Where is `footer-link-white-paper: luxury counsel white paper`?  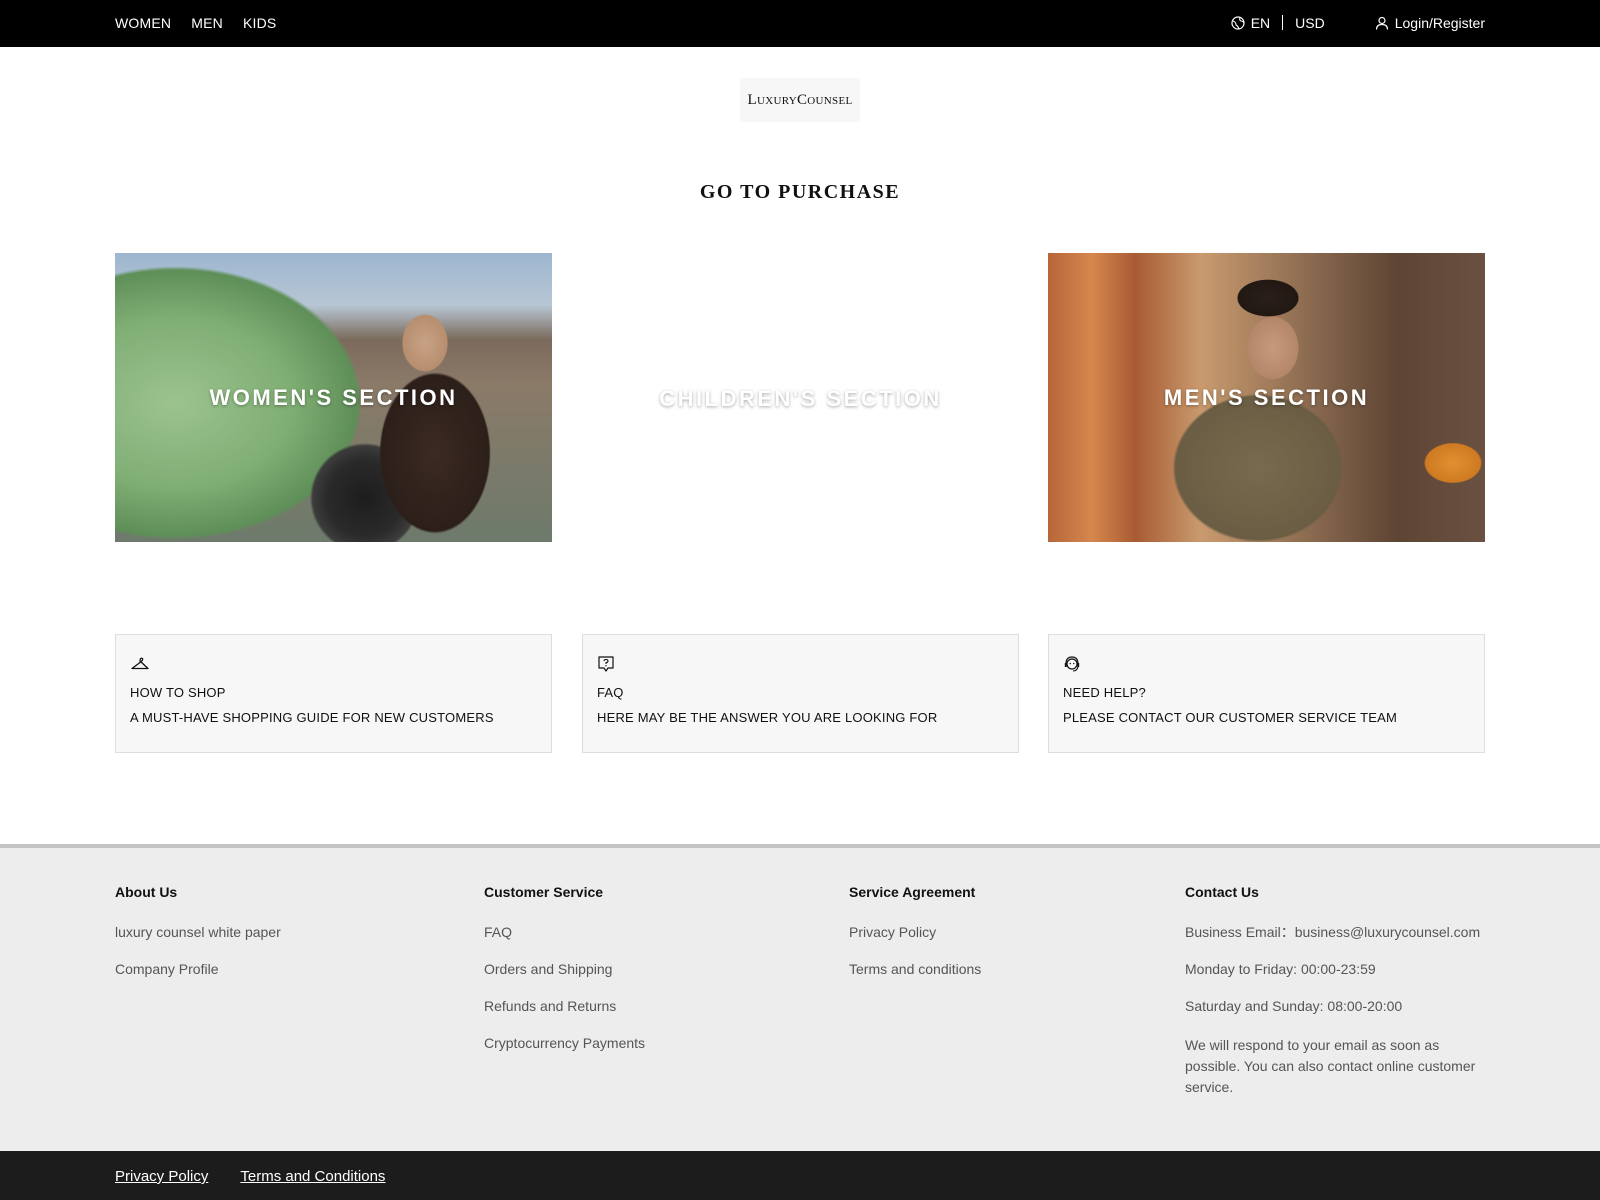 footer-link-white-paper: luxury counsel white paper is located at coordinates (198, 932).